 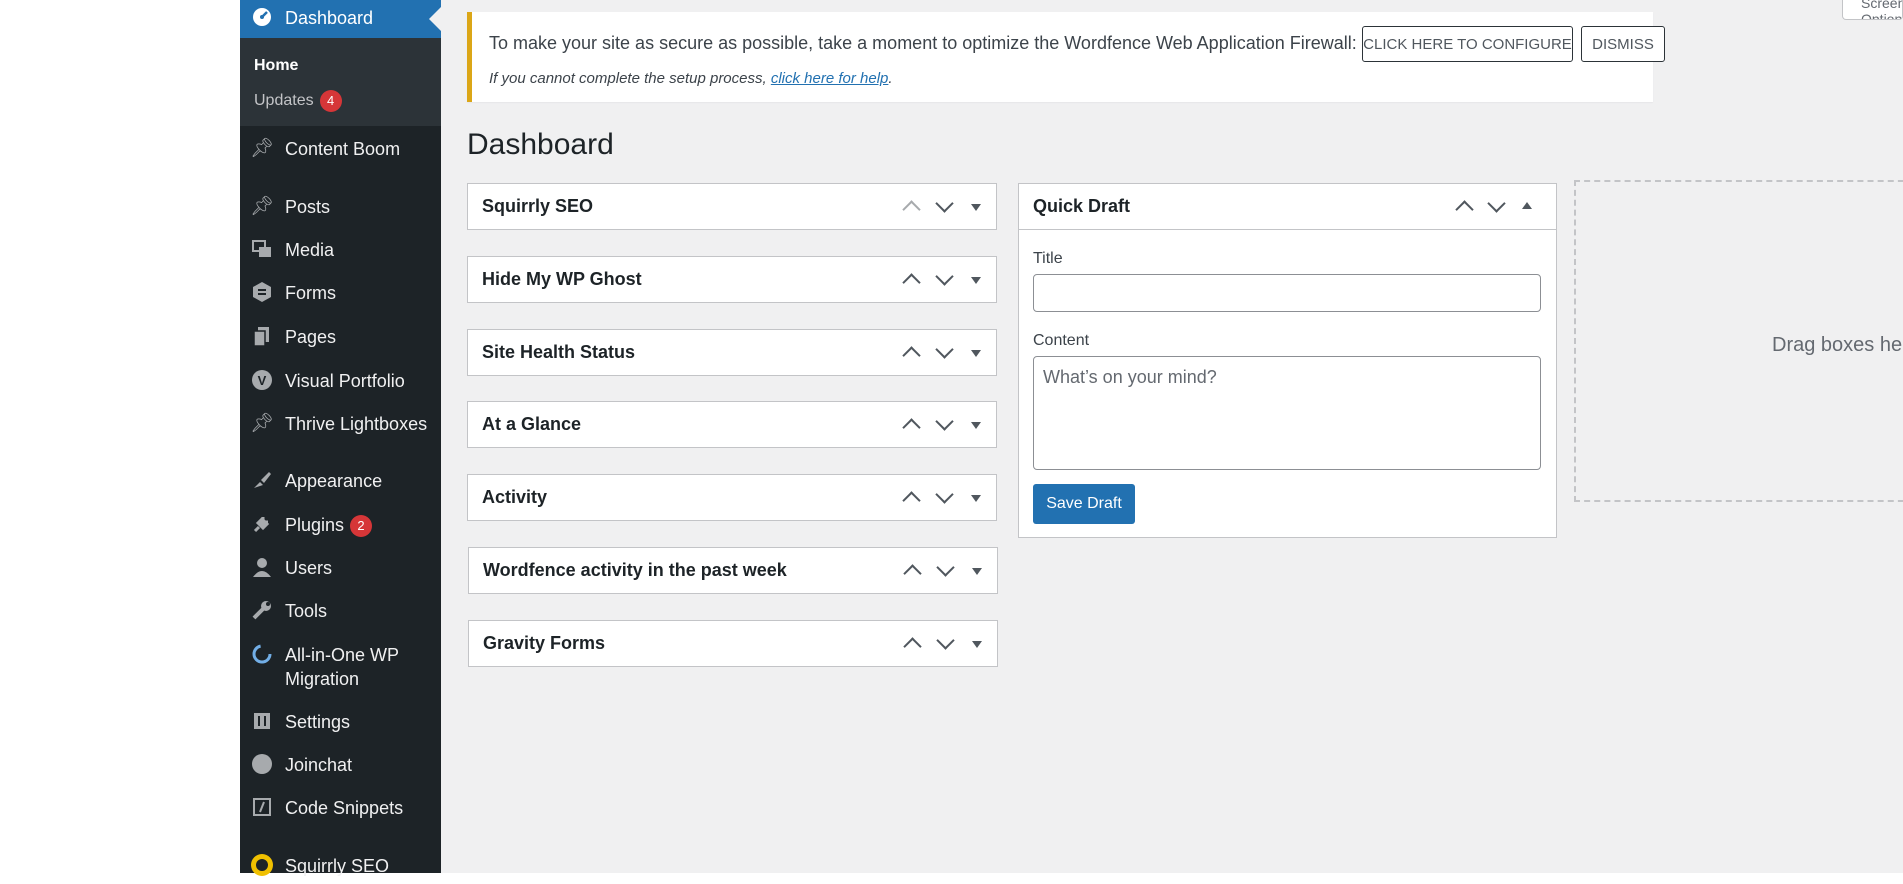 What do you see at coordinates (531, 424) in the screenshot?
I see `widget-title: At a Glance` at bounding box center [531, 424].